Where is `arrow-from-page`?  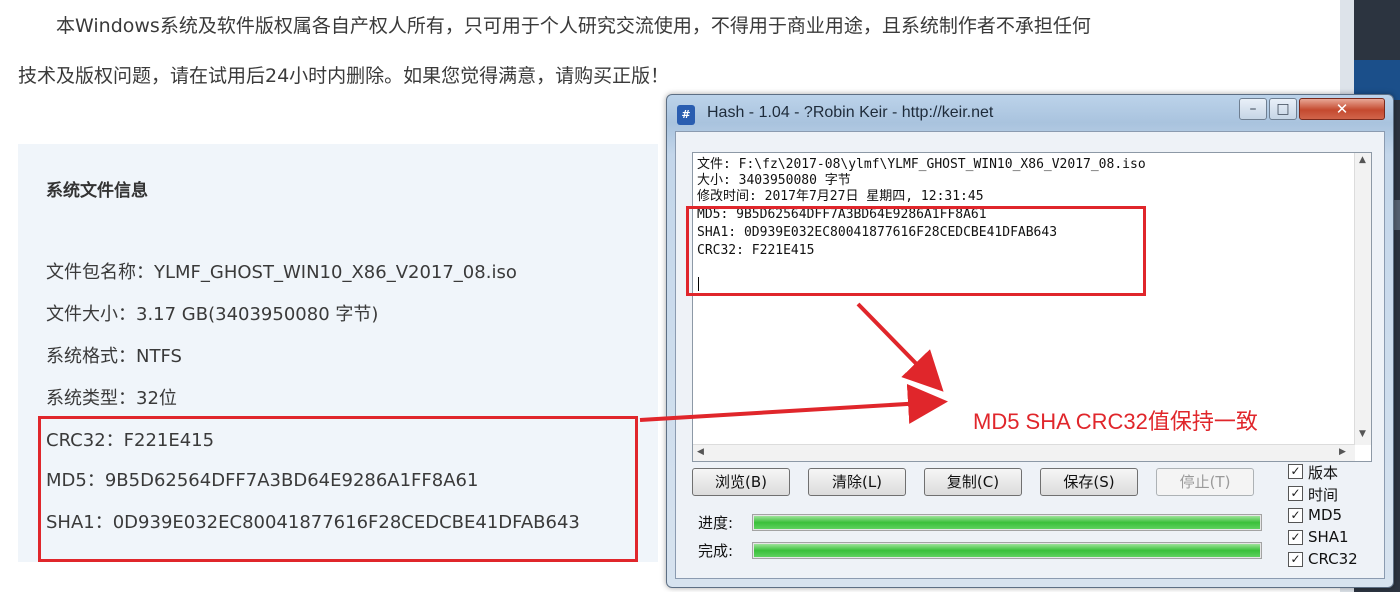 arrow-from-page is located at coordinates (793, 403).